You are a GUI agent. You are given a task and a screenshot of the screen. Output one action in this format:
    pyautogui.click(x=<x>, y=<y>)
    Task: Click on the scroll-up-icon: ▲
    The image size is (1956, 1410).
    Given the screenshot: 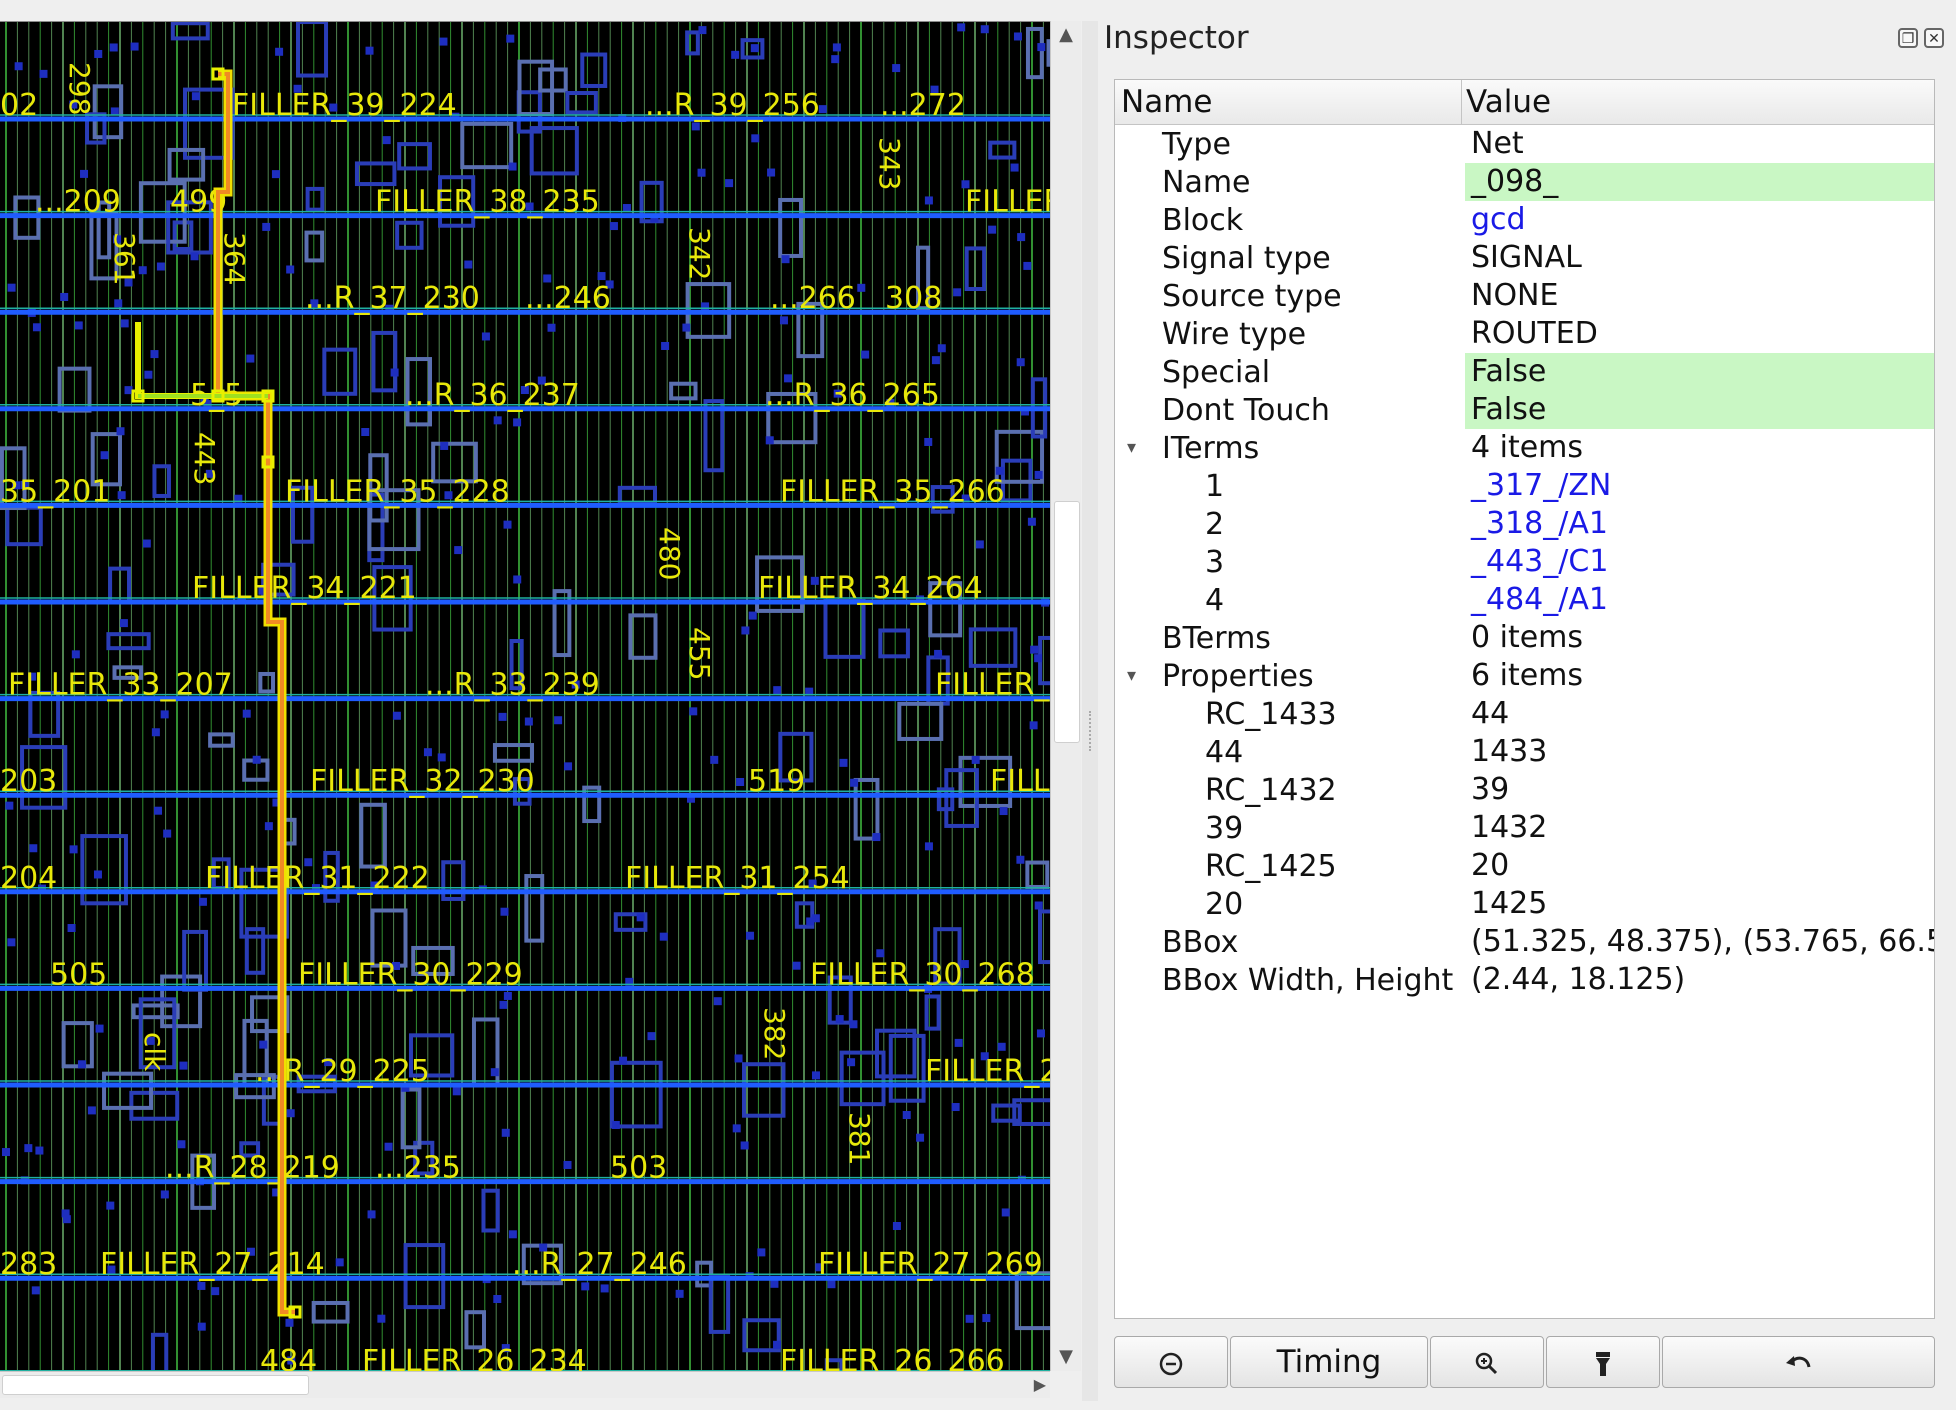 What is the action you would take?
    pyautogui.click(x=1066, y=35)
    